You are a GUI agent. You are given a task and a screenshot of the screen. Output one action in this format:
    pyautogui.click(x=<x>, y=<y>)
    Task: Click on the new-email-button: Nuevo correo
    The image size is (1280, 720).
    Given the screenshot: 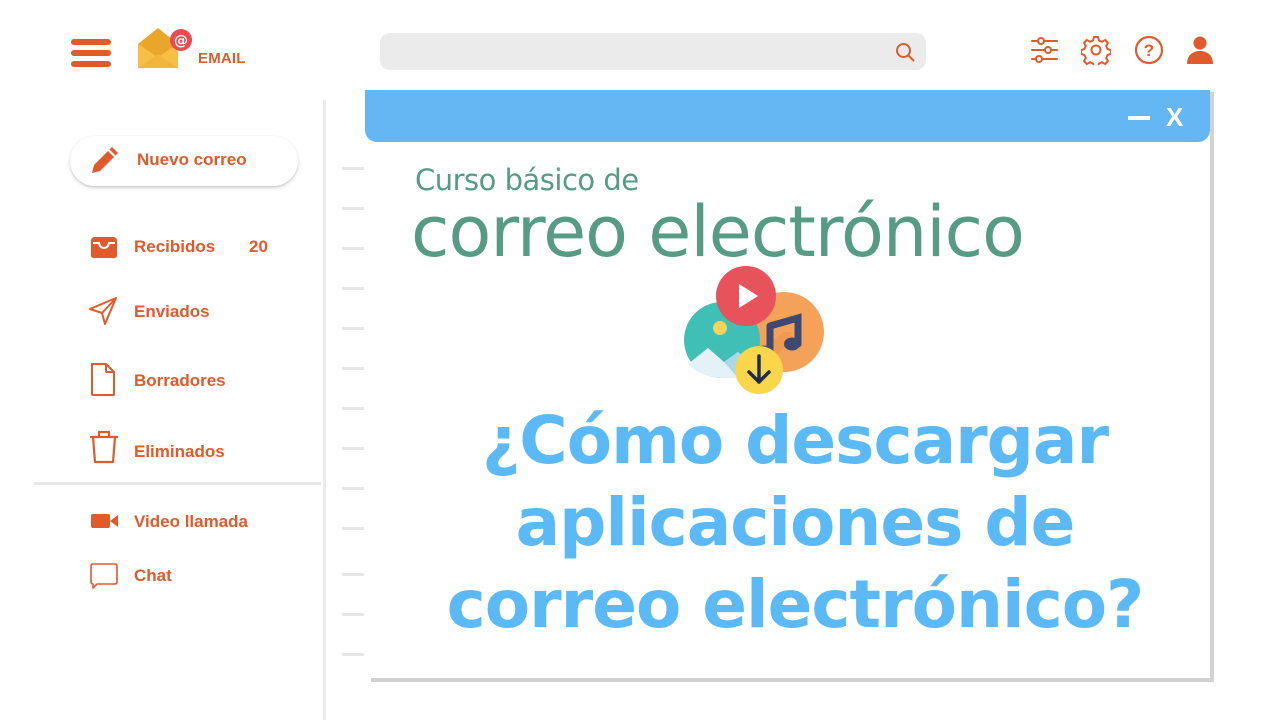 What is the action you would take?
    pyautogui.click(x=184, y=161)
    